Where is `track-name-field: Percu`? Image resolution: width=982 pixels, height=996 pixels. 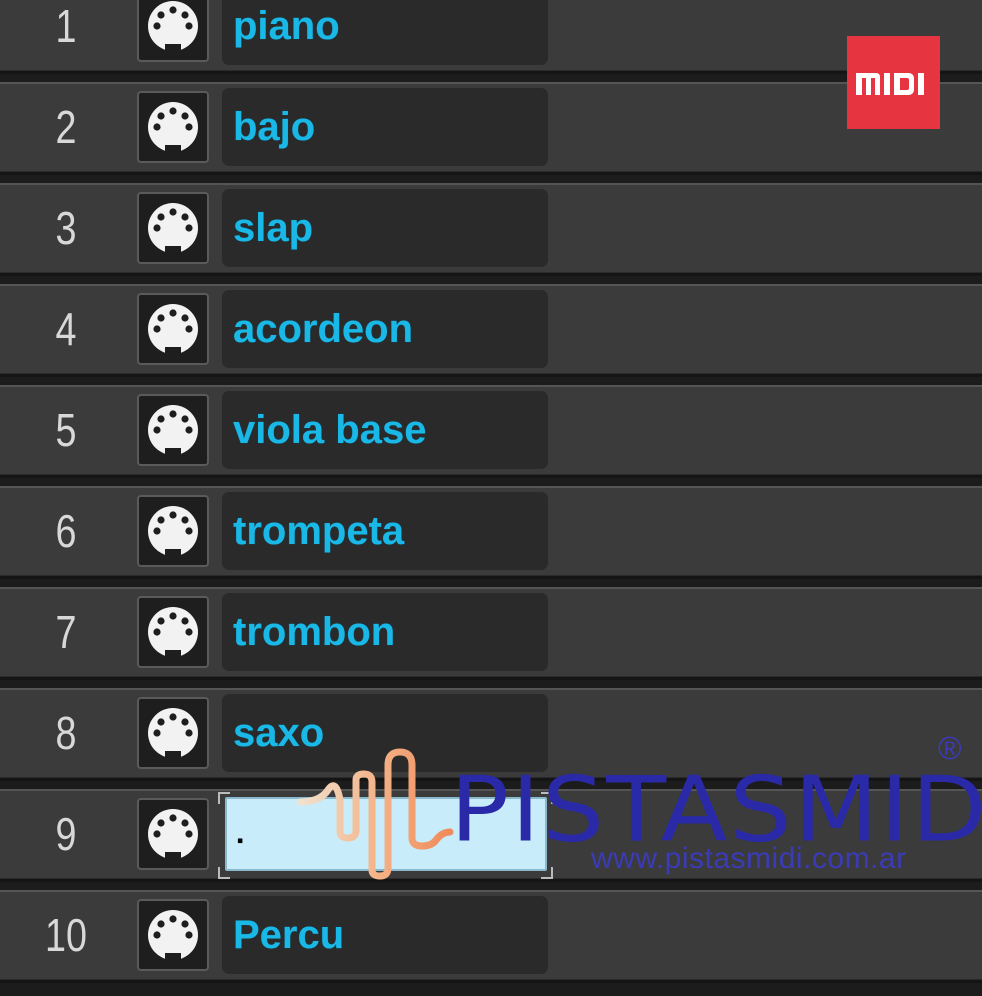 track-name-field: Percu is located at coordinates (385, 935).